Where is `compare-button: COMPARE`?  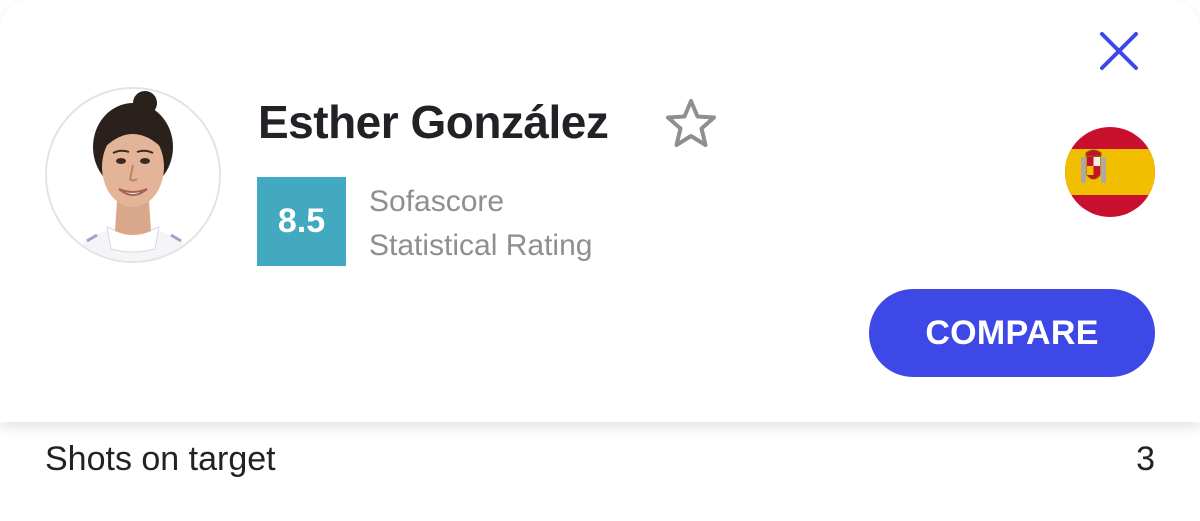 compare-button: COMPARE is located at coordinates (1012, 333).